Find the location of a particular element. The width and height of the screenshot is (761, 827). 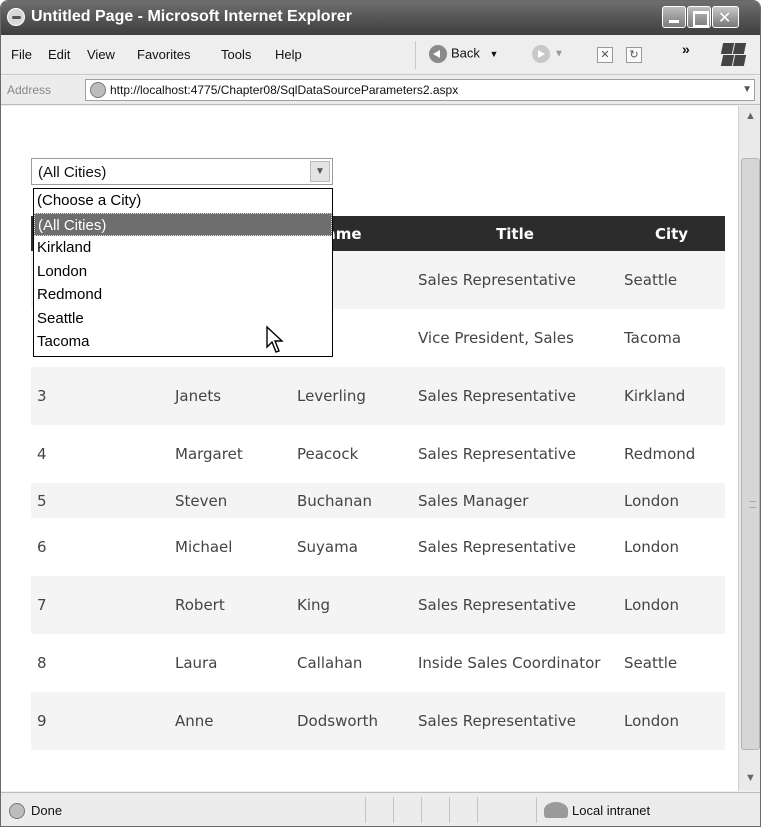

header-title: Title is located at coordinates (515, 233).